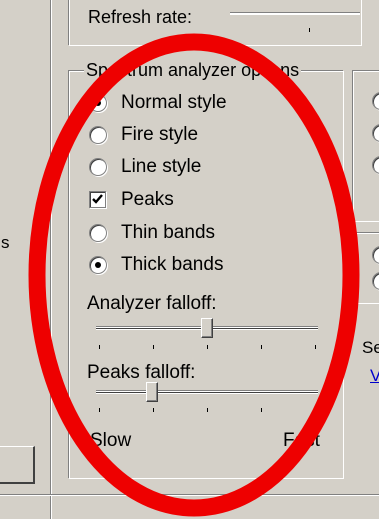 The height and width of the screenshot is (519, 379). Describe the element at coordinates (174, 103) in the screenshot. I see `normal-style-label: Normal style` at that location.